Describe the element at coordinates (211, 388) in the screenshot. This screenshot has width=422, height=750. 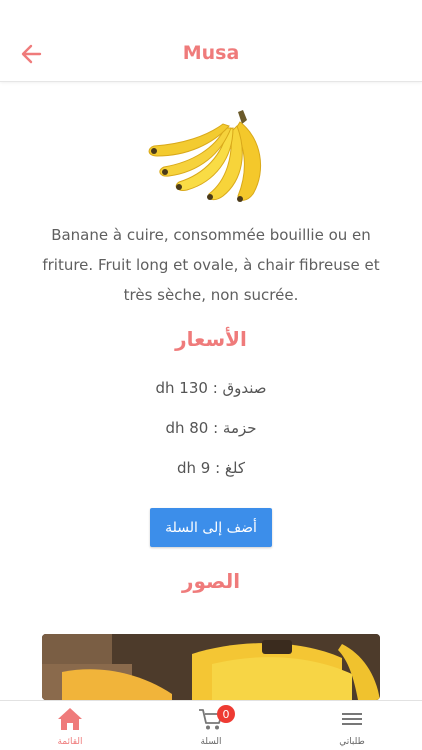
I see `price-row-box: صندوق : 130 dh` at that location.